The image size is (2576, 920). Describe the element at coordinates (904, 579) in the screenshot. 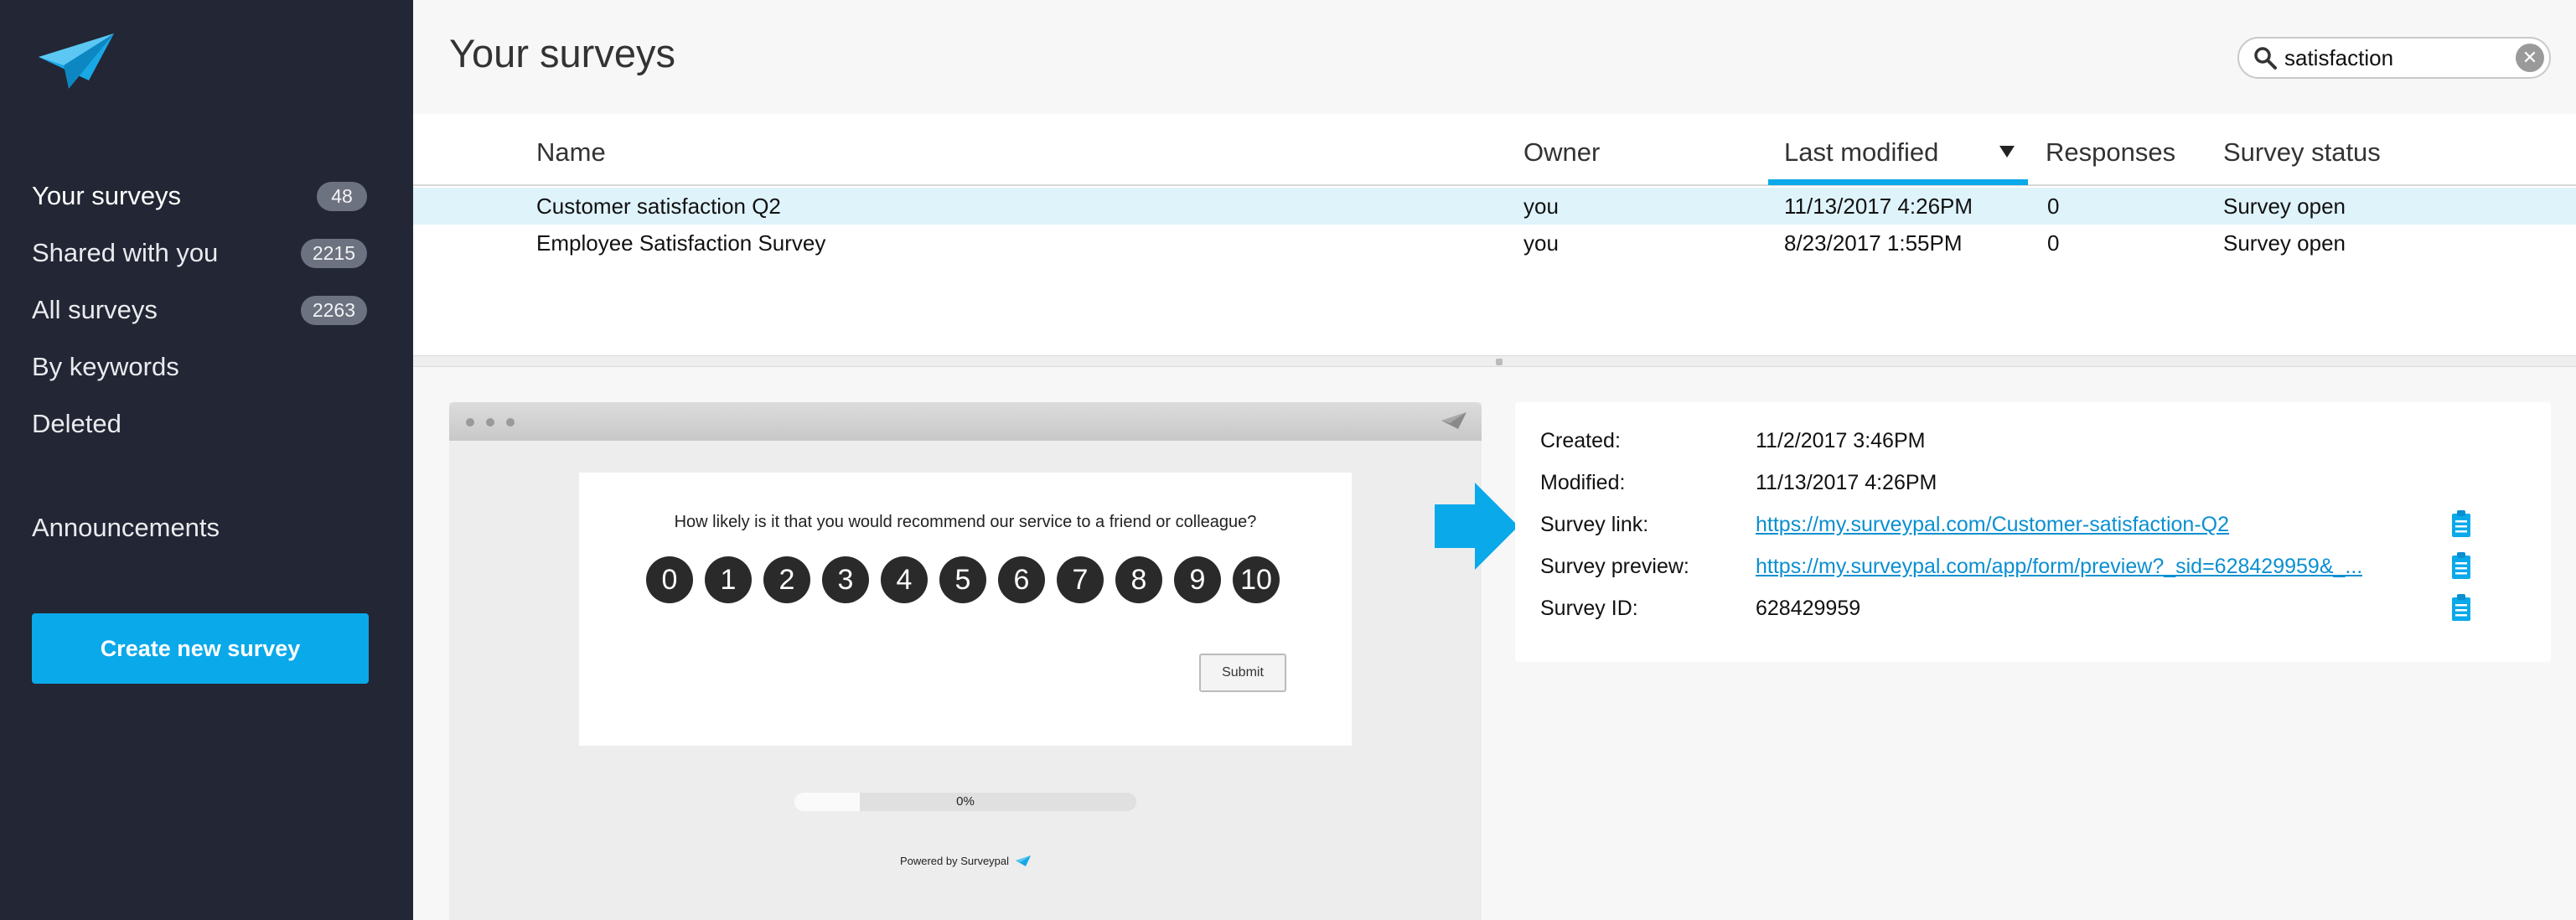

I see `scale-option-4: 4` at that location.